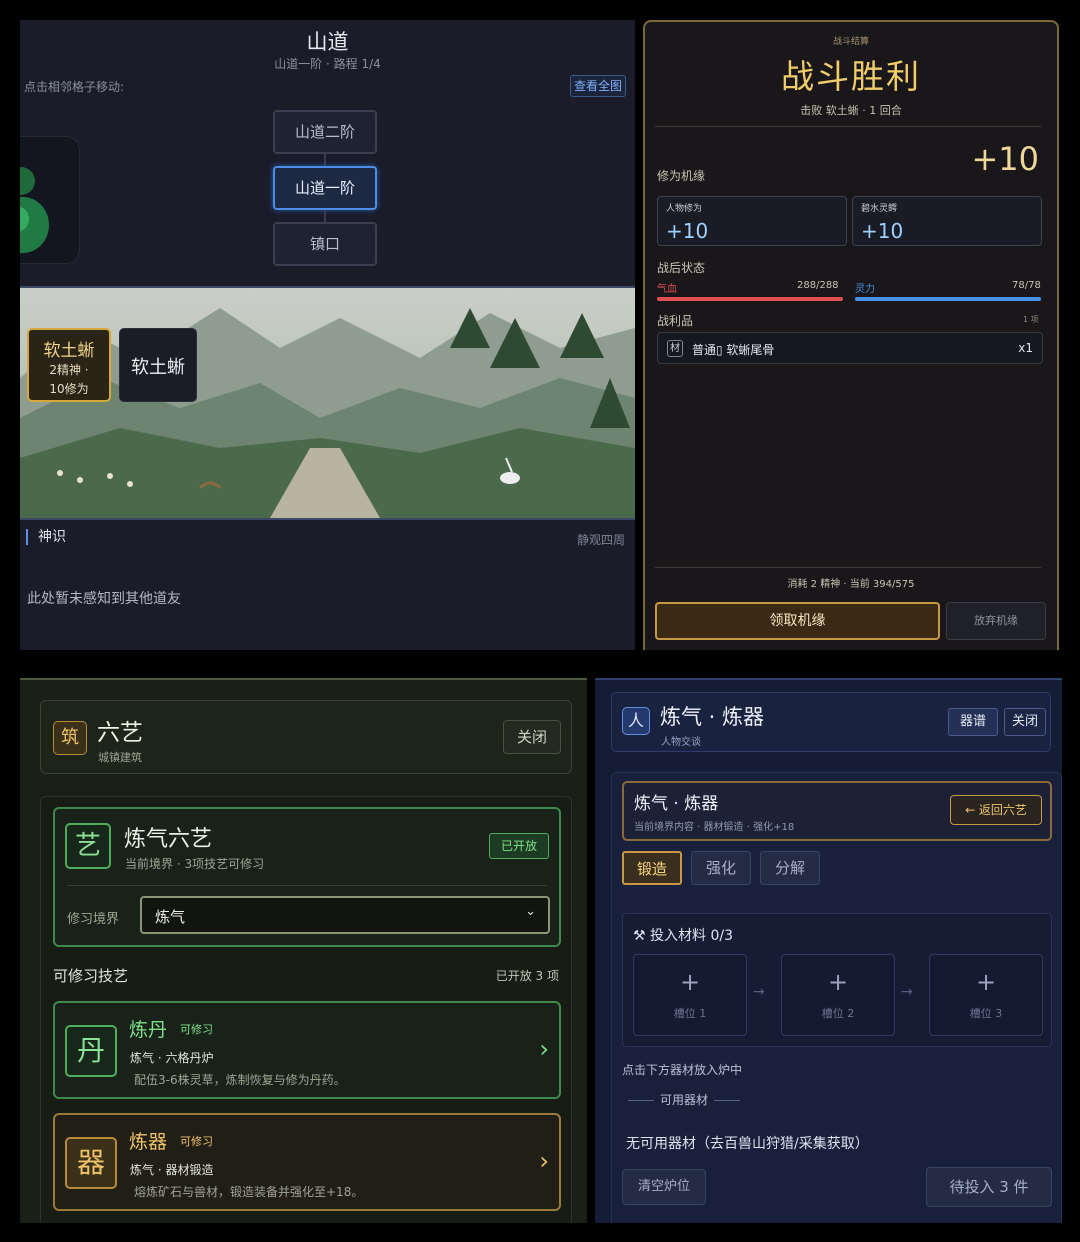 The width and height of the screenshot is (1080, 1242). I want to click on loot-name: 普通▯ 软蜥尾骨, so click(733, 350).